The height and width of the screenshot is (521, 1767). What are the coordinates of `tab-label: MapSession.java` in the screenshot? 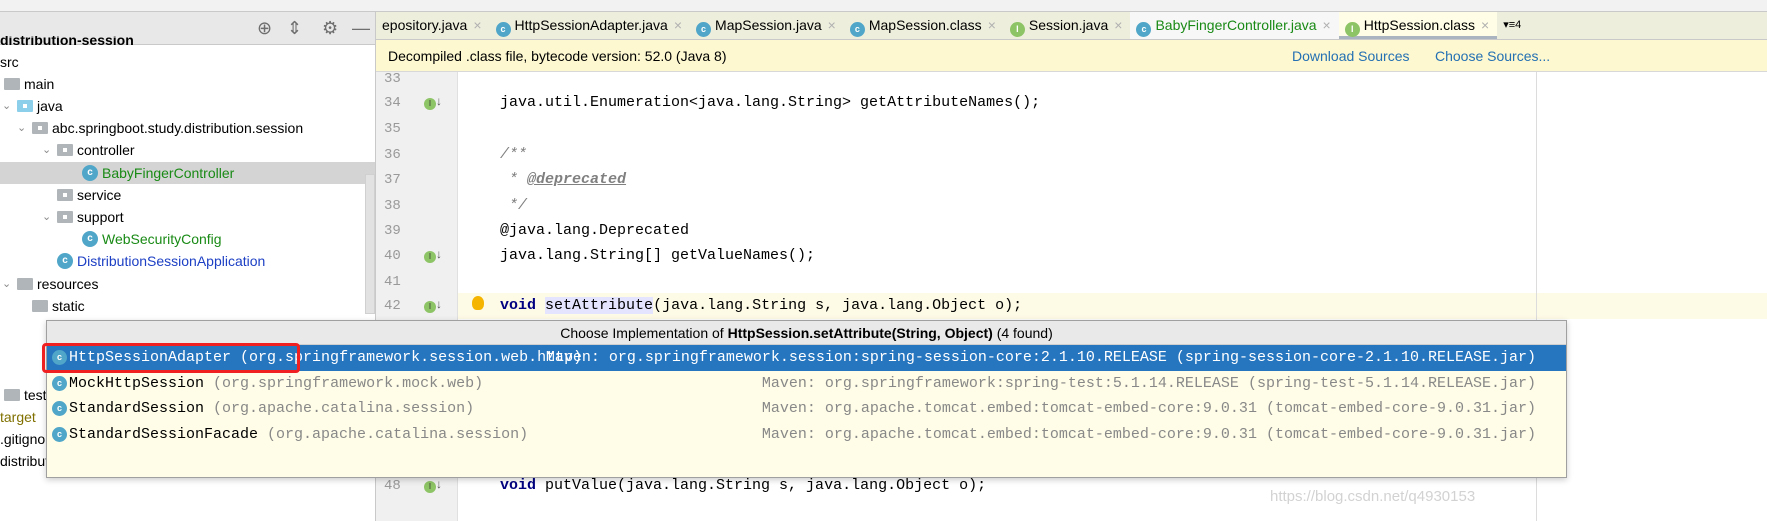 It's located at (768, 25).